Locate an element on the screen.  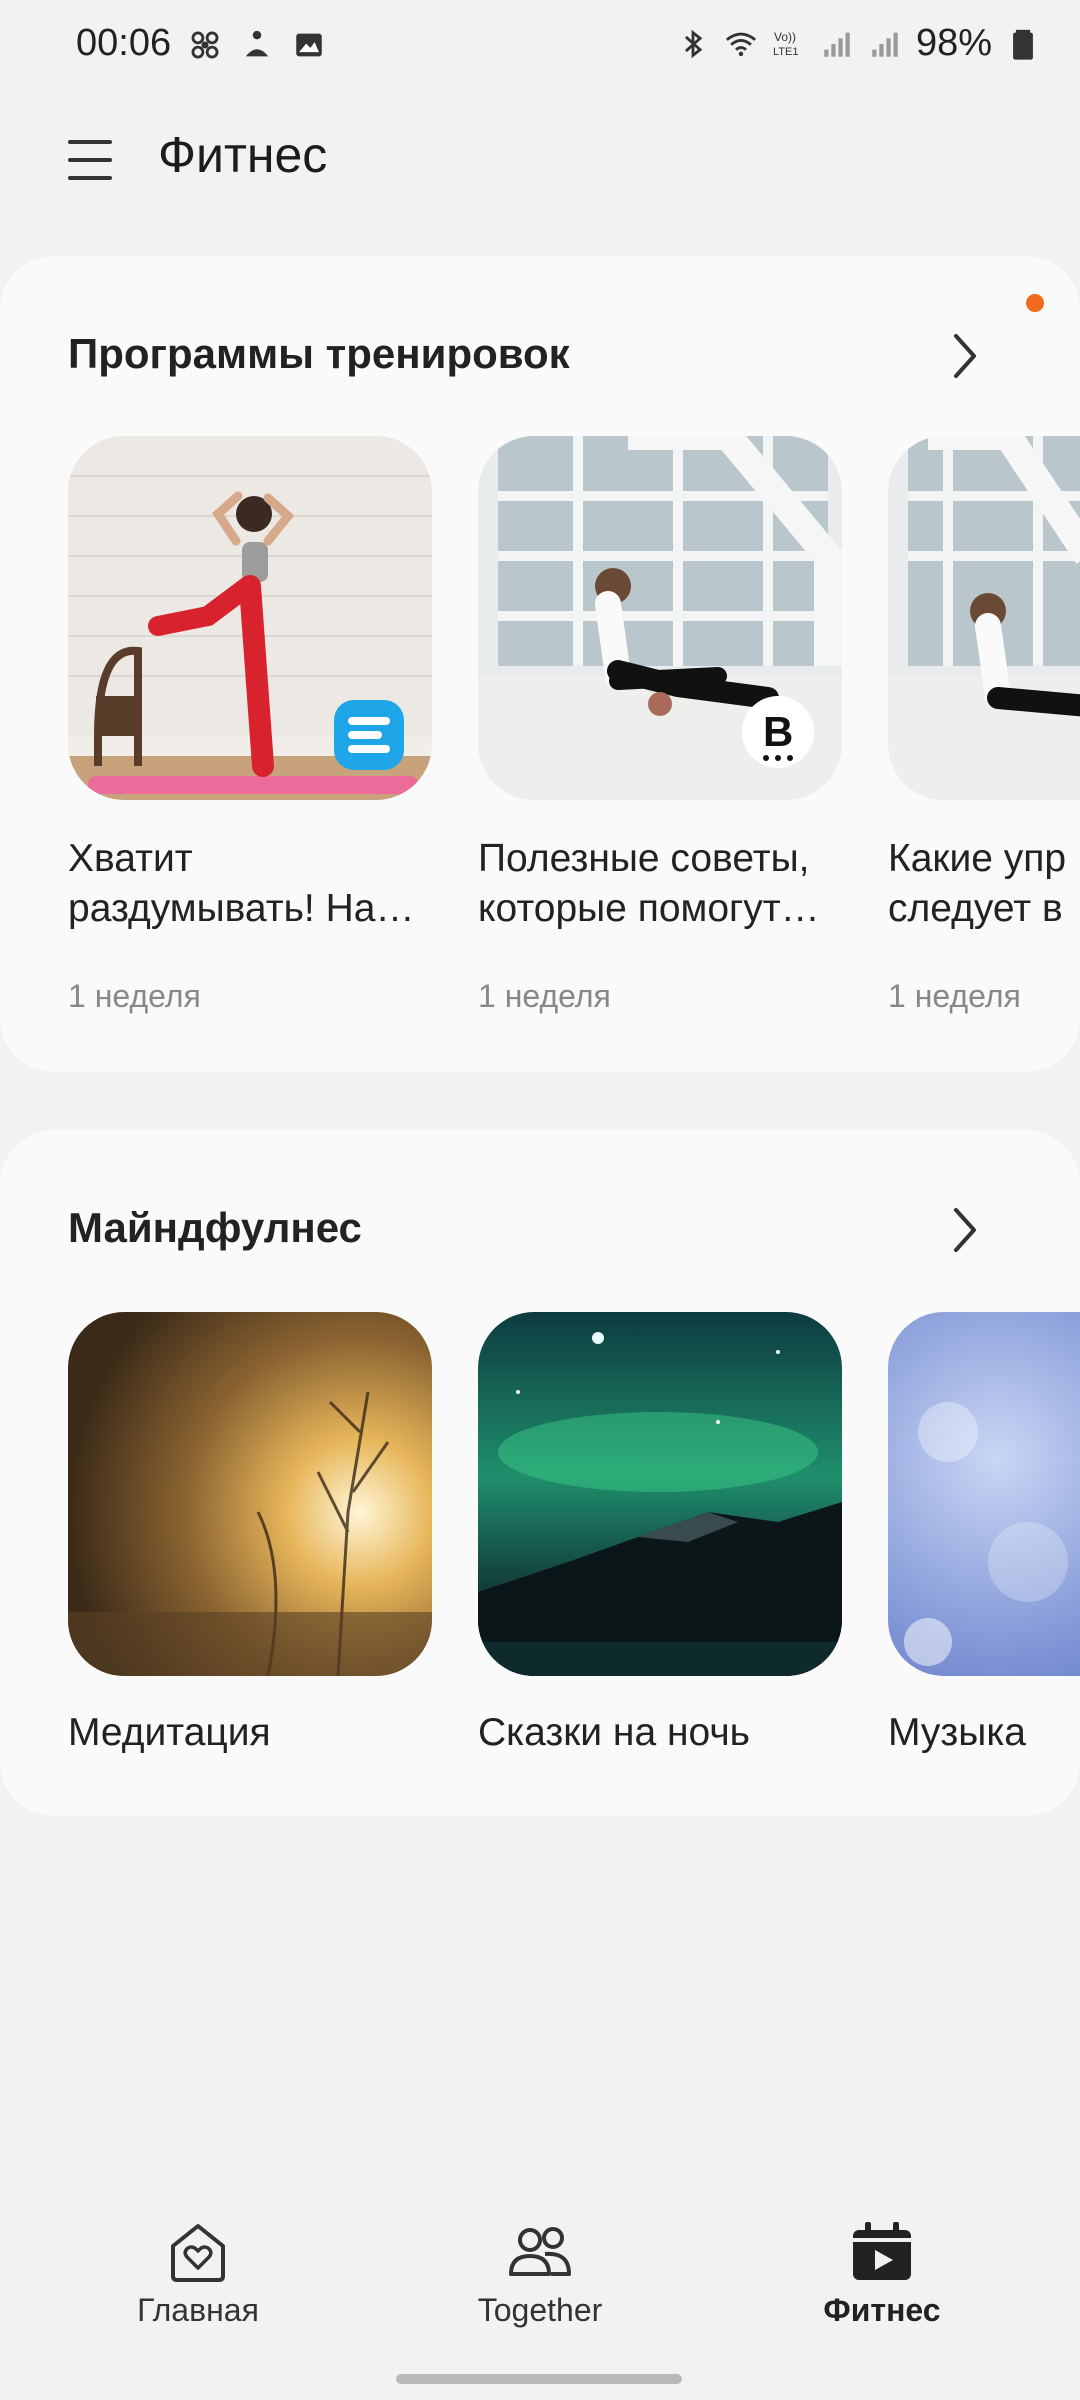
signal-2-icon is located at coordinates (885, 44).